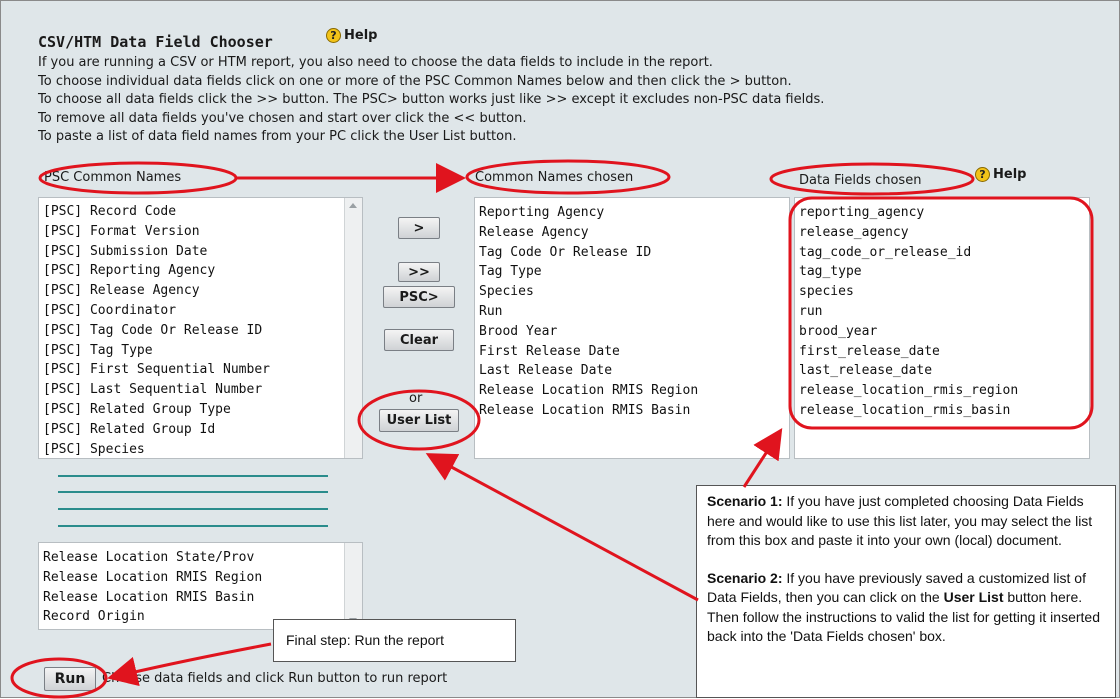 This screenshot has width=1120, height=699. Describe the element at coordinates (419, 228) in the screenshot. I see `add-button: >` at that location.